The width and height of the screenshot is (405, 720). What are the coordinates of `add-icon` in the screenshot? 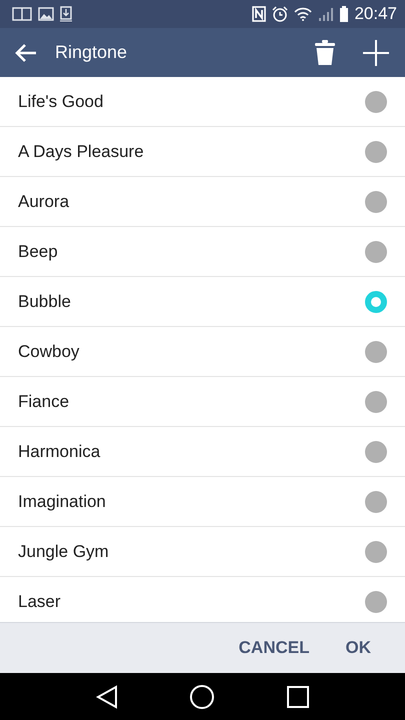 It's located at (376, 53).